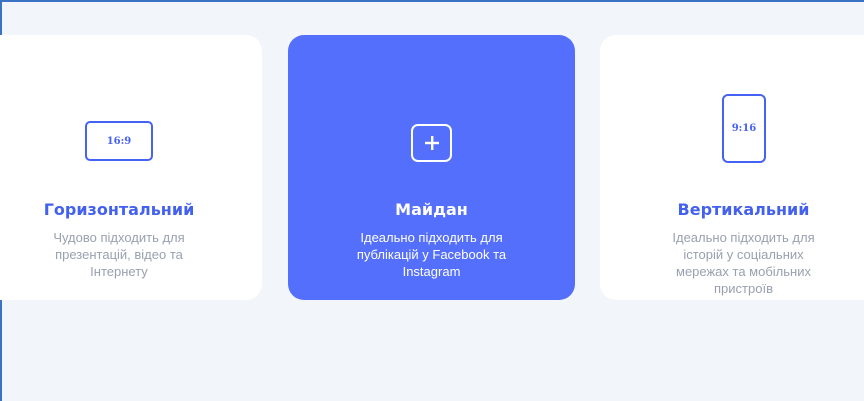  Describe the element at coordinates (119, 209) in the screenshot. I see `format-title-horizontal: Горизонтальний` at that location.